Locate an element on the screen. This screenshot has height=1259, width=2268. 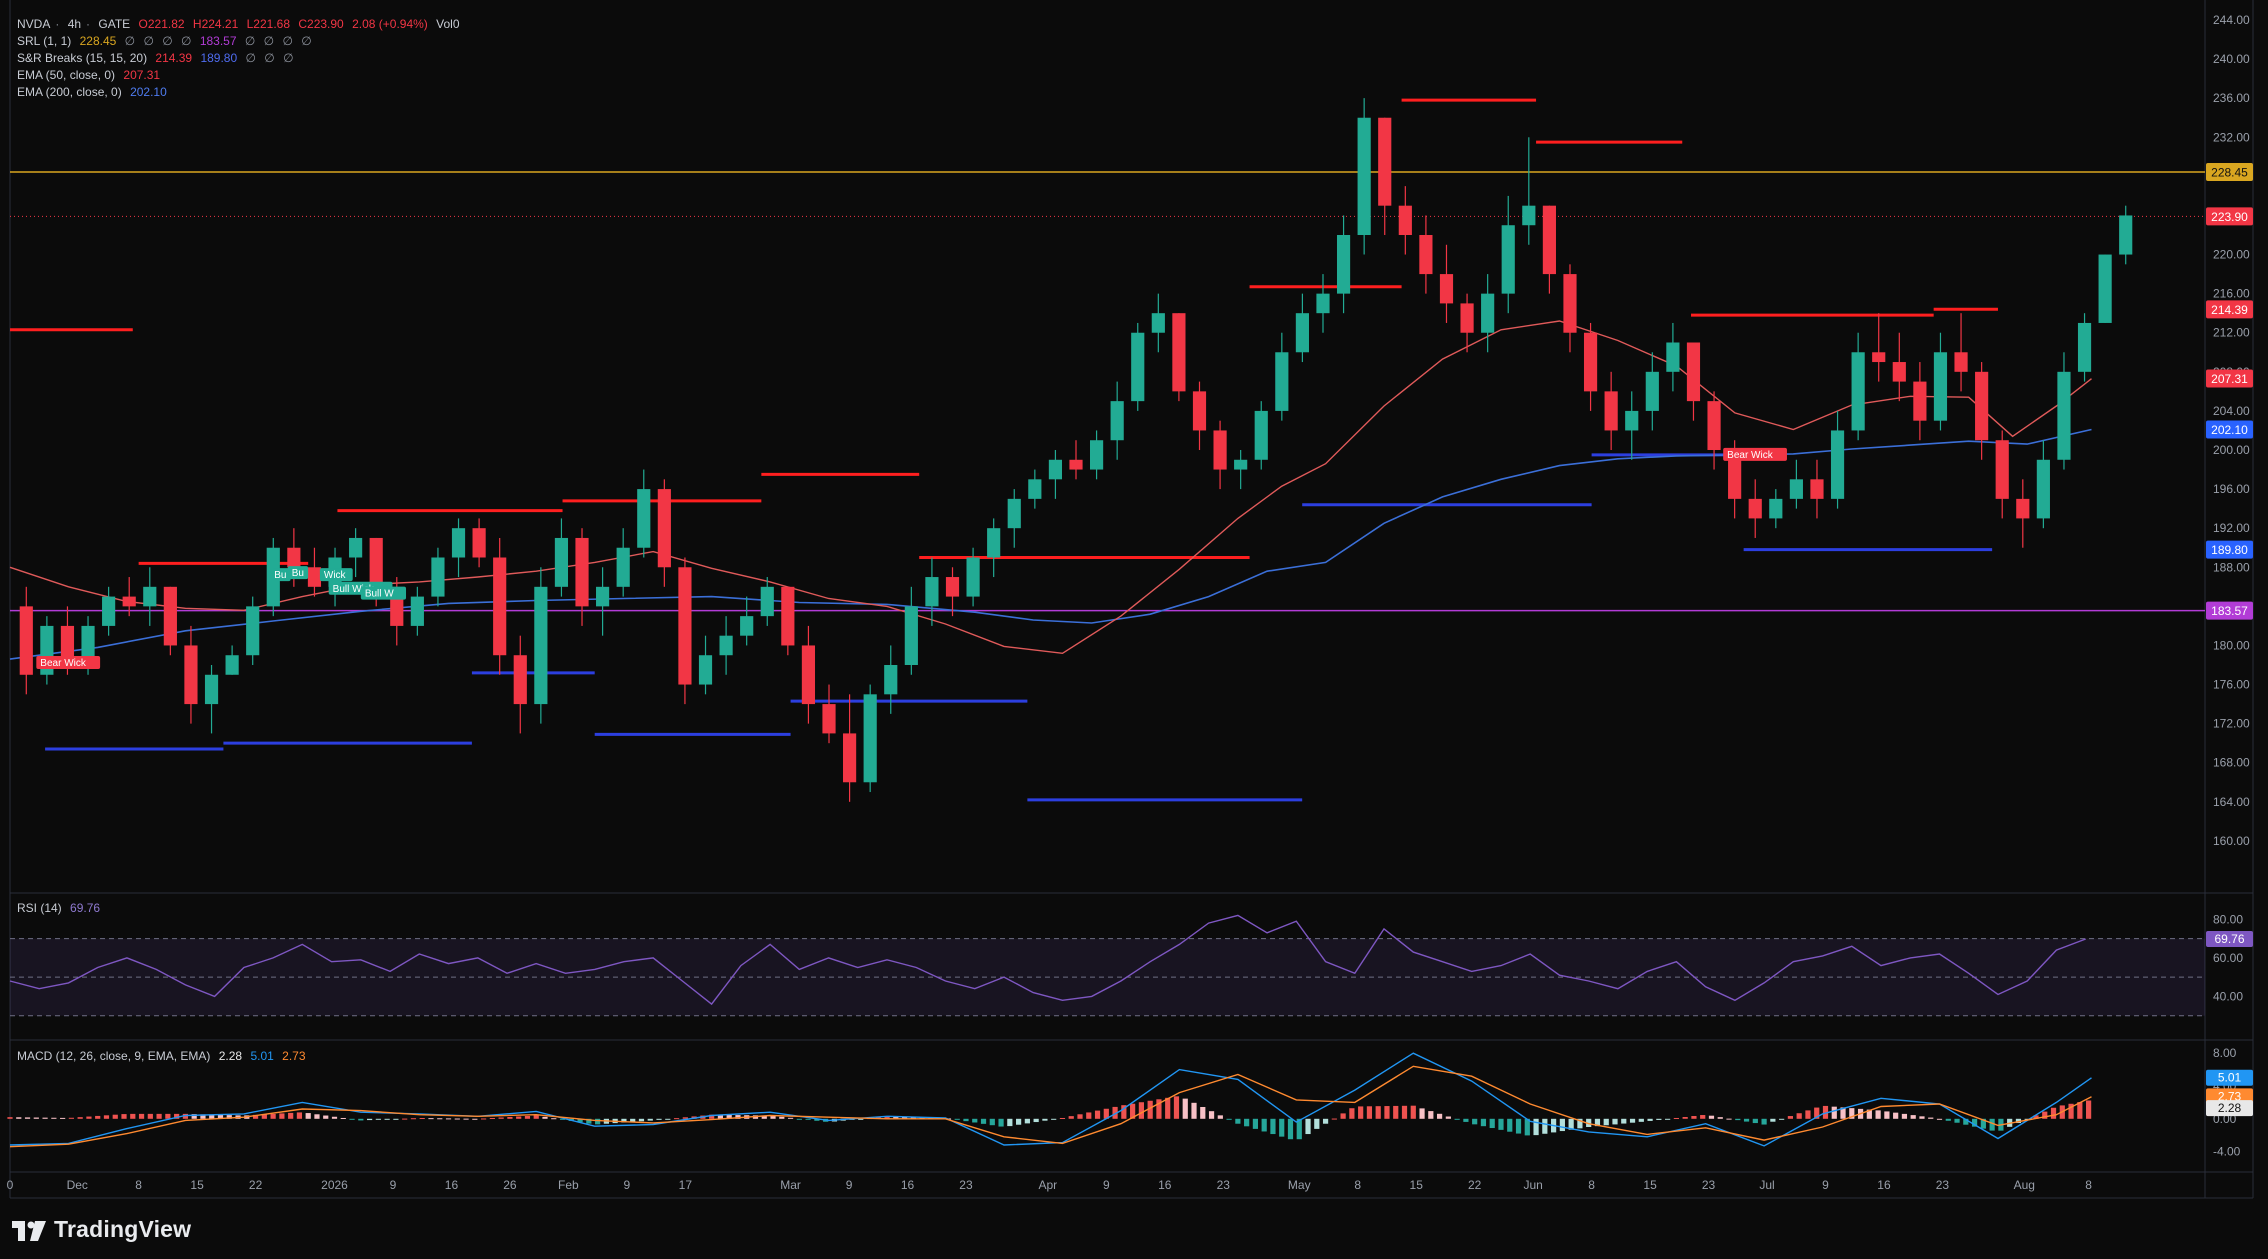
time-tick-label: 23 is located at coordinates (1943, 1185).